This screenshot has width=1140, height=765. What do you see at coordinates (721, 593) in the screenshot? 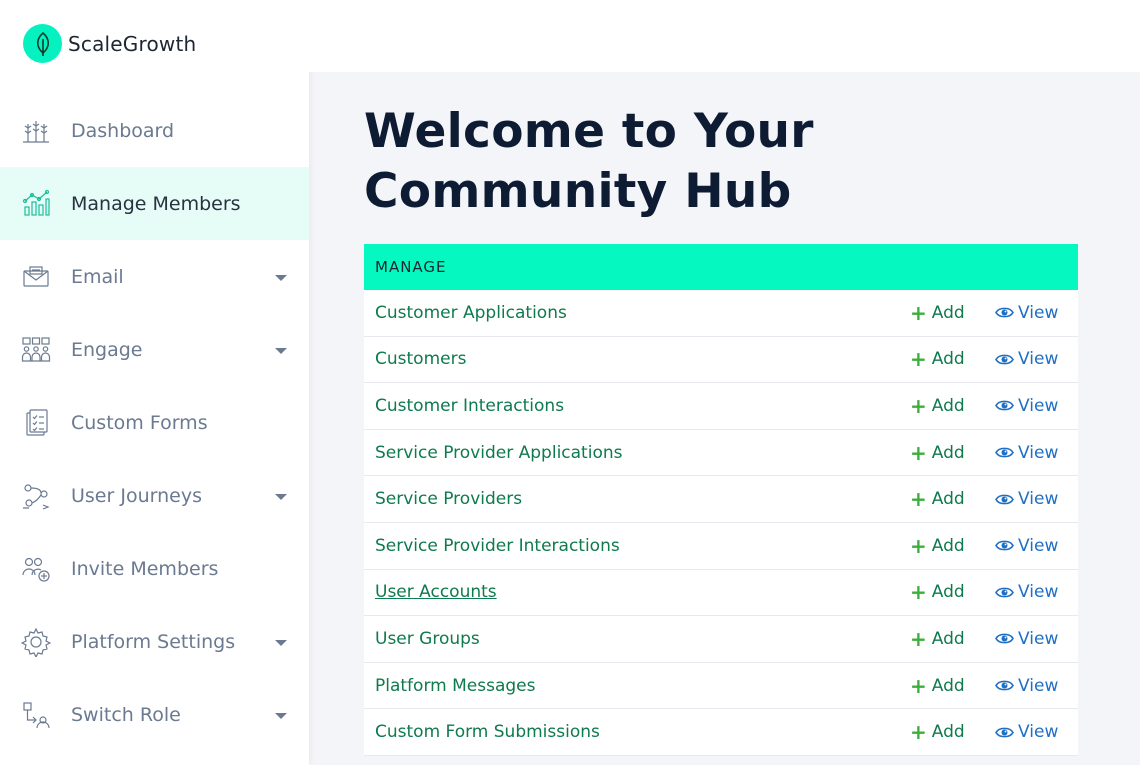
I see `table-row: User Accounts + Add View` at bounding box center [721, 593].